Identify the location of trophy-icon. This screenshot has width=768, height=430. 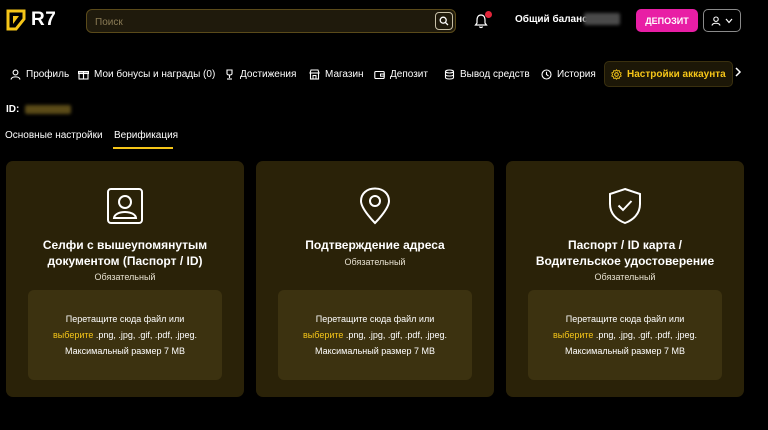
(229, 74).